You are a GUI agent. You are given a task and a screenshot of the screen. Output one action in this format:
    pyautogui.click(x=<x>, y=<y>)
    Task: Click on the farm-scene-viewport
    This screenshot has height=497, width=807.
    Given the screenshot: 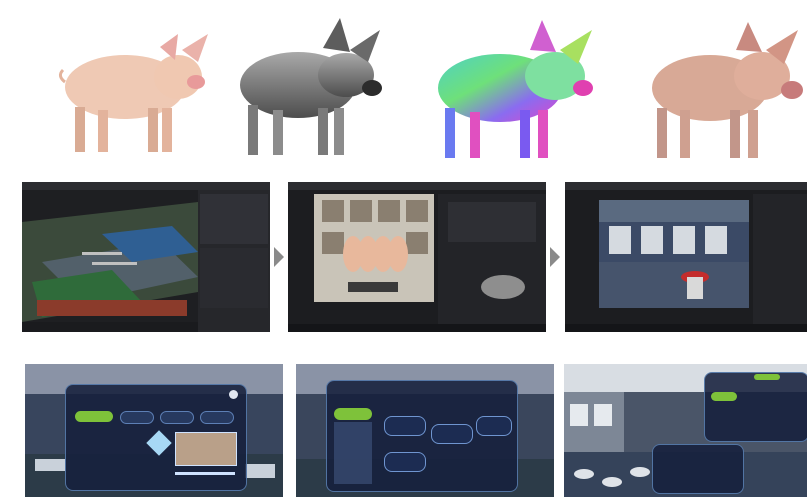 What is the action you would take?
    pyautogui.click(x=146, y=257)
    